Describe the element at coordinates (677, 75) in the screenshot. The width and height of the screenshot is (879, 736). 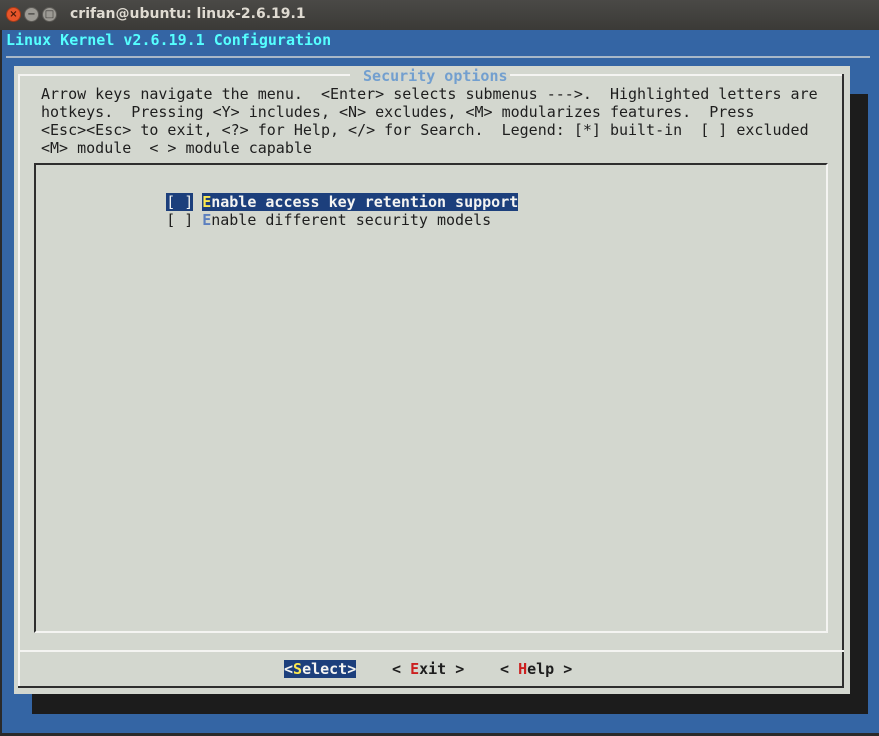
I see `dialog-frame-top-right` at that location.